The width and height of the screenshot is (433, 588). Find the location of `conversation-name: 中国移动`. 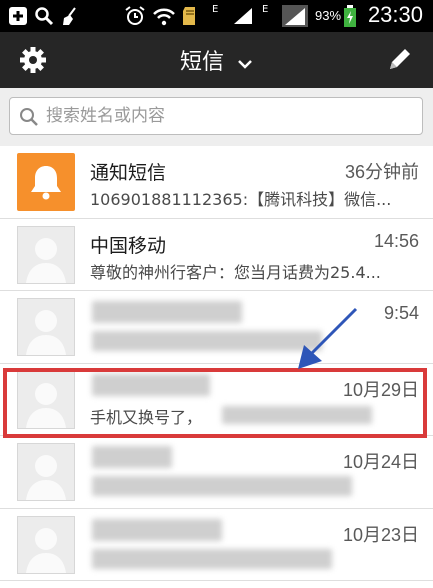

conversation-name: 中国移动 is located at coordinates (128, 245).